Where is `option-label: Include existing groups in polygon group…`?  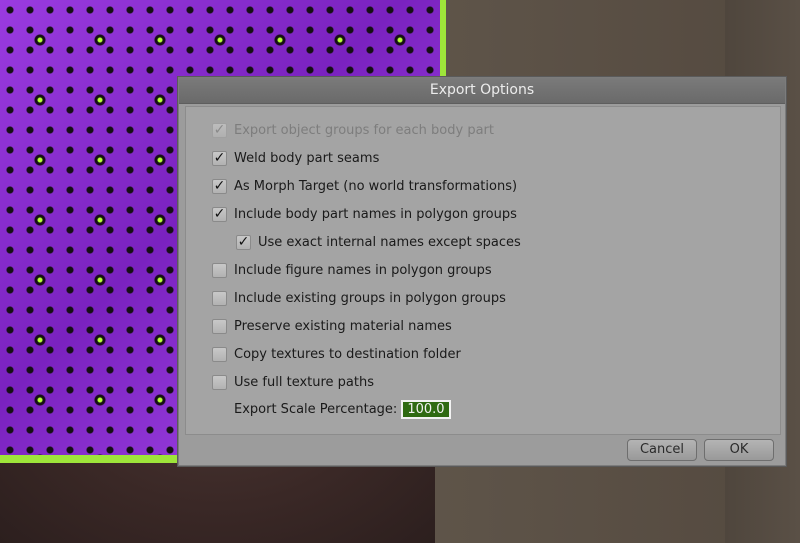 option-label: Include existing groups in polygon group… is located at coordinates (370, 298).